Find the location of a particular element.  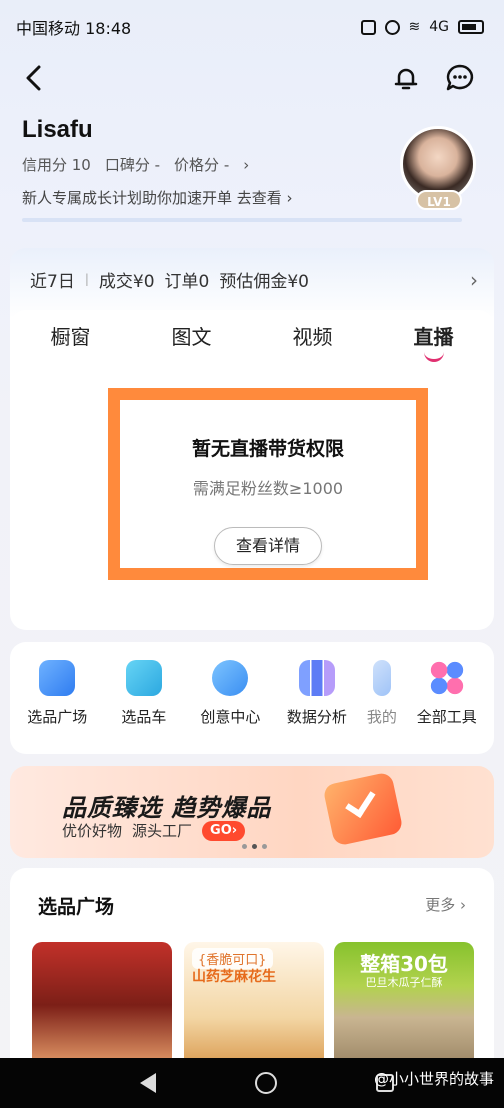

empty-title: 暂无直播带货权限 is located at coordinates (267, 449).